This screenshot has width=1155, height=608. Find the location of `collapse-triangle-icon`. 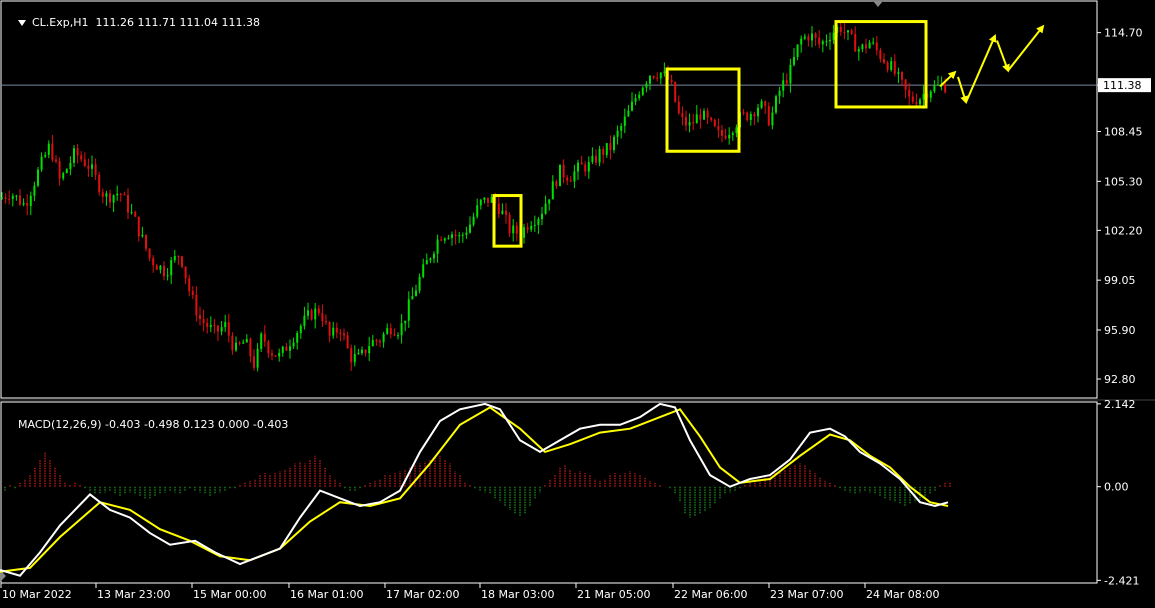

collapse-triangle-icon is located at coordinates (22, 23).